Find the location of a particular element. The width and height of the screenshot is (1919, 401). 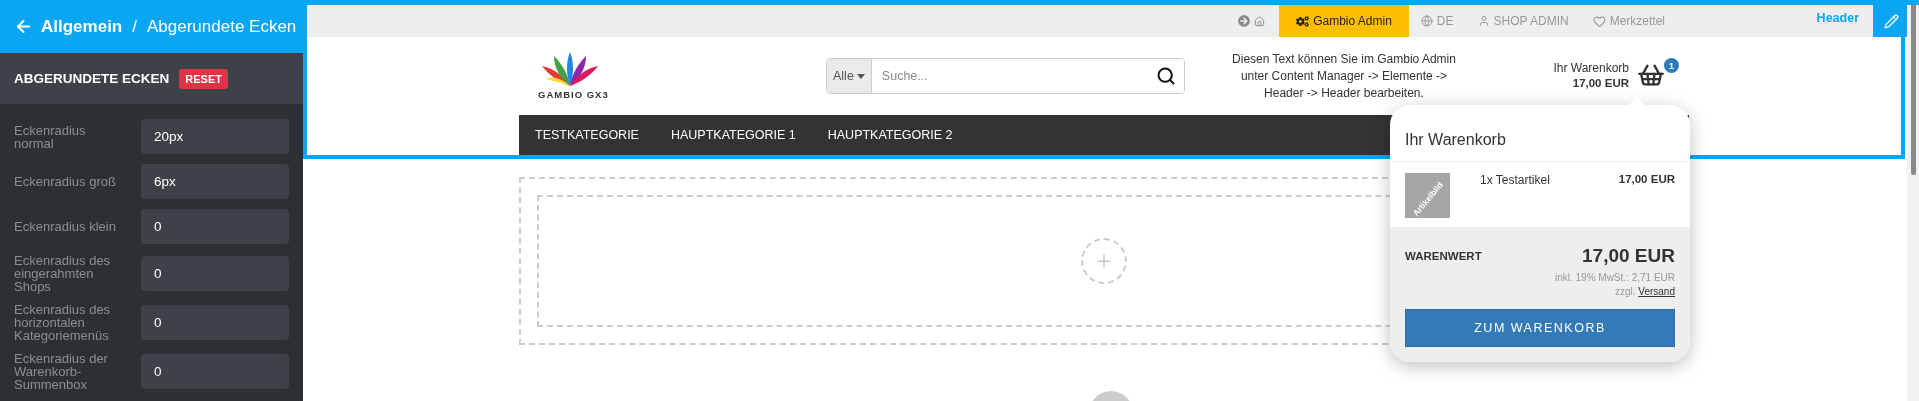

field-label: Eckenradius des horizontalen Kategoriemenüs is located at coordinates (63, 322).